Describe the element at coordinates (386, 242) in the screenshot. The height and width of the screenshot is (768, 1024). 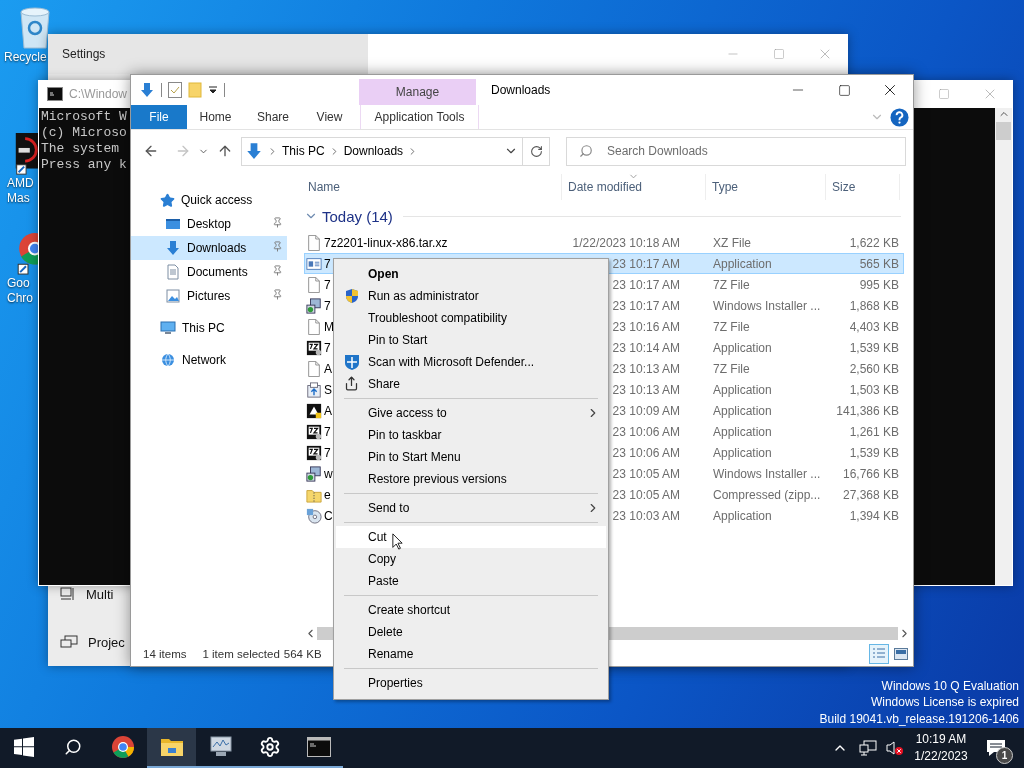
I see `file-name: 7z2201-linux-x86.tar.xz` at that location.